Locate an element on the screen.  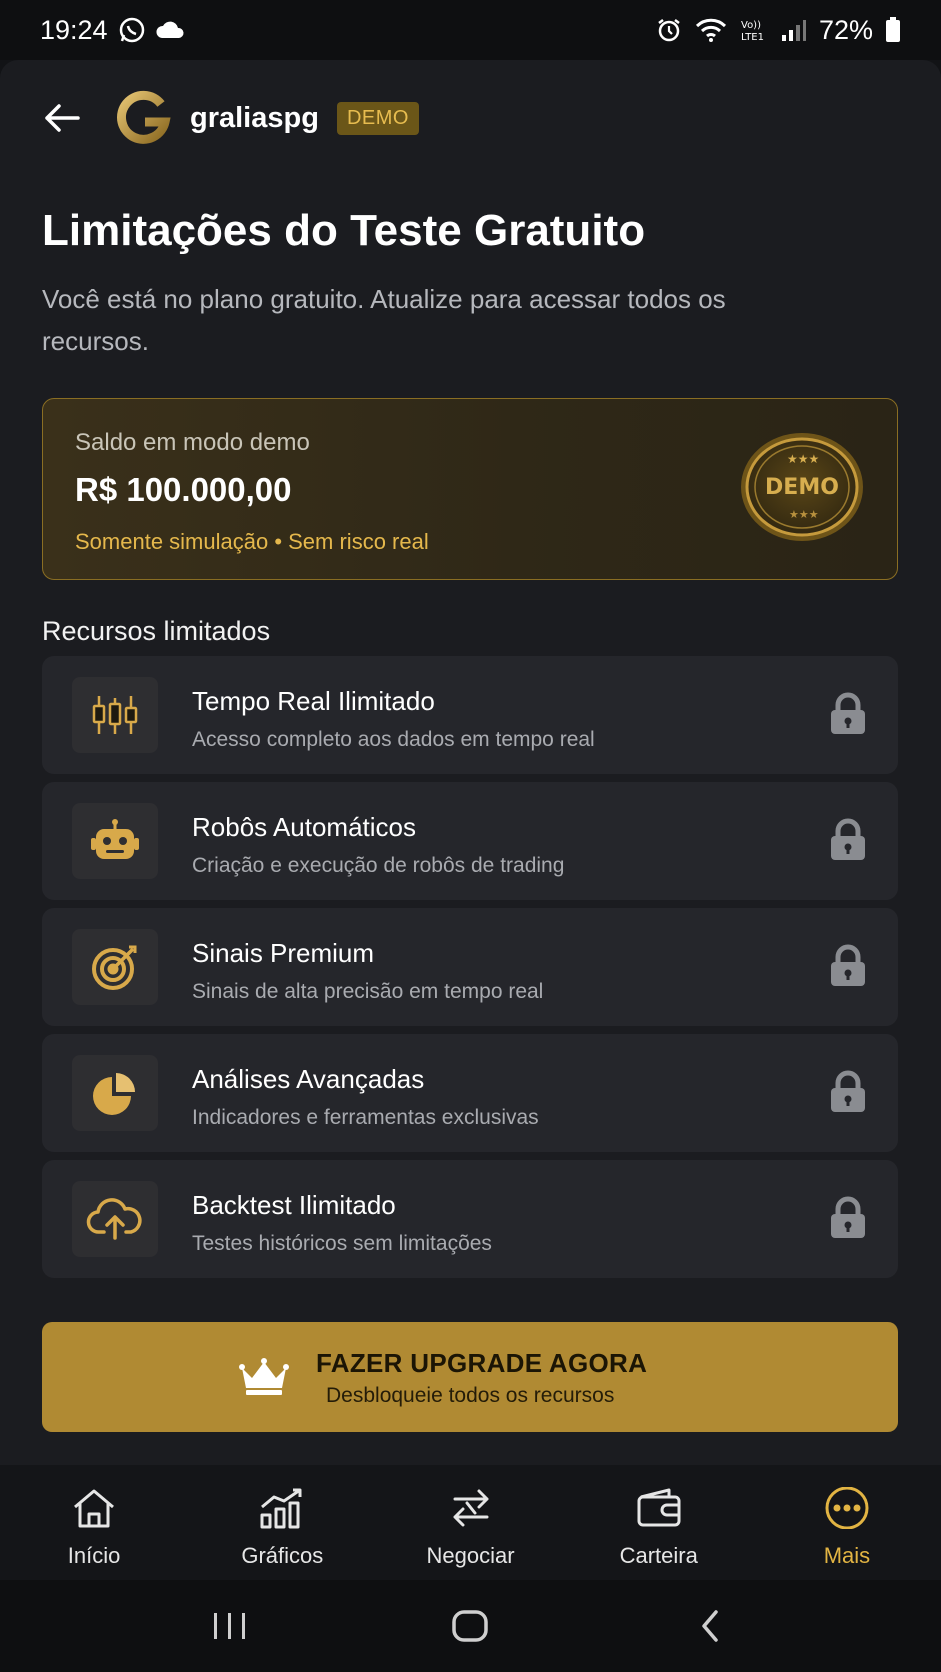
section-title: Recursos limitados is located at coordinates (156, 631).